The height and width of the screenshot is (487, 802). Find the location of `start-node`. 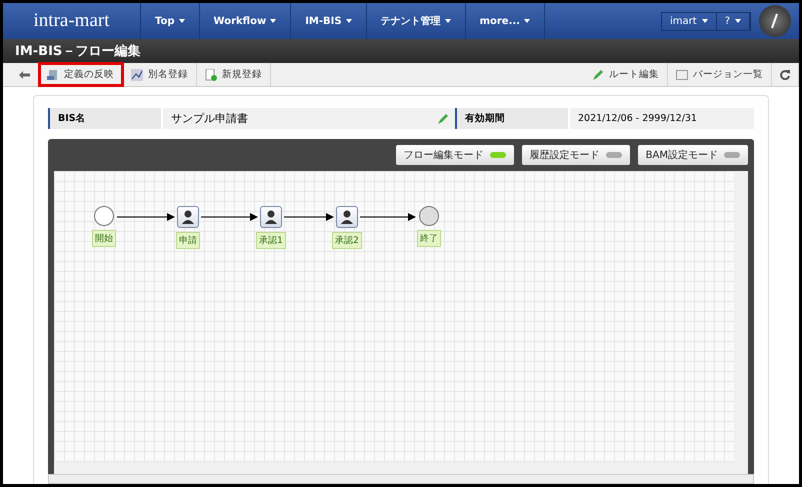

start-node is located at coordinates (104, 216).